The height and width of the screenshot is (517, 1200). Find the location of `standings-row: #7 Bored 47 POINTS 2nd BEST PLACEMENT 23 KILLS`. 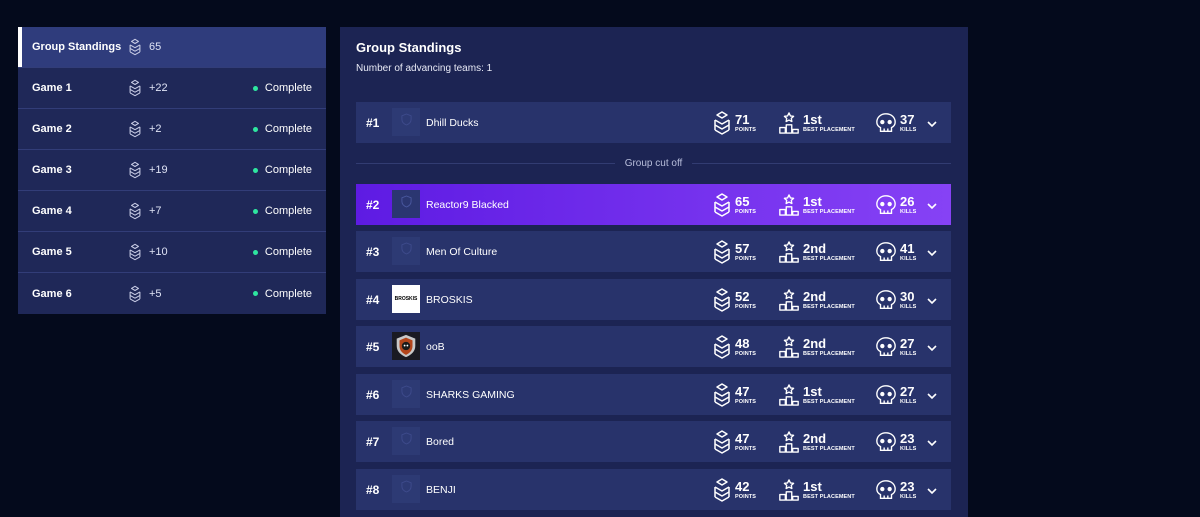

standings-row: #7 Bored 47 POINTS 2nd BEST PLACEMENT 23 KILLS is located at coordinates (653, 441).